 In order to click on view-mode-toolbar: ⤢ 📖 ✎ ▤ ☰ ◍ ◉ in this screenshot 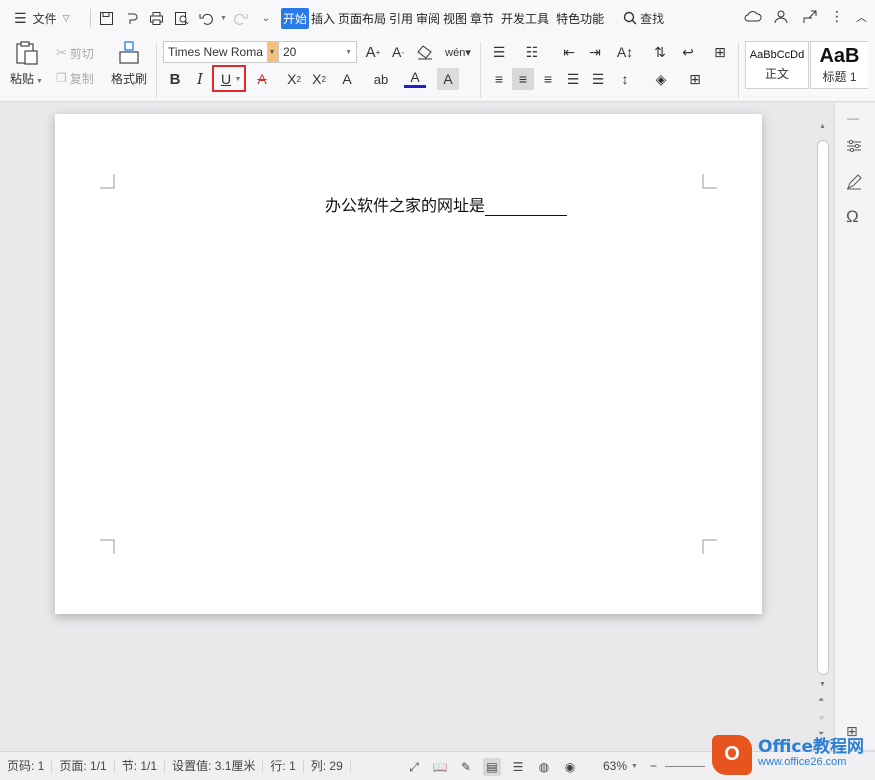, I will do `click(492, 767)`.